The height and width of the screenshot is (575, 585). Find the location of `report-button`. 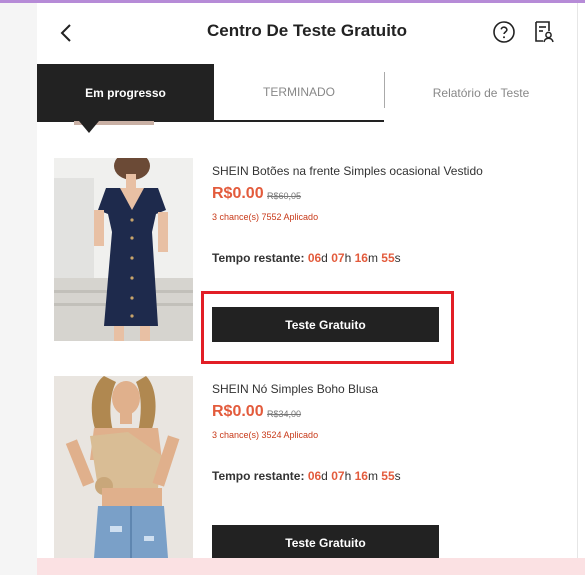

report-button is located at coordinates (544, 32).